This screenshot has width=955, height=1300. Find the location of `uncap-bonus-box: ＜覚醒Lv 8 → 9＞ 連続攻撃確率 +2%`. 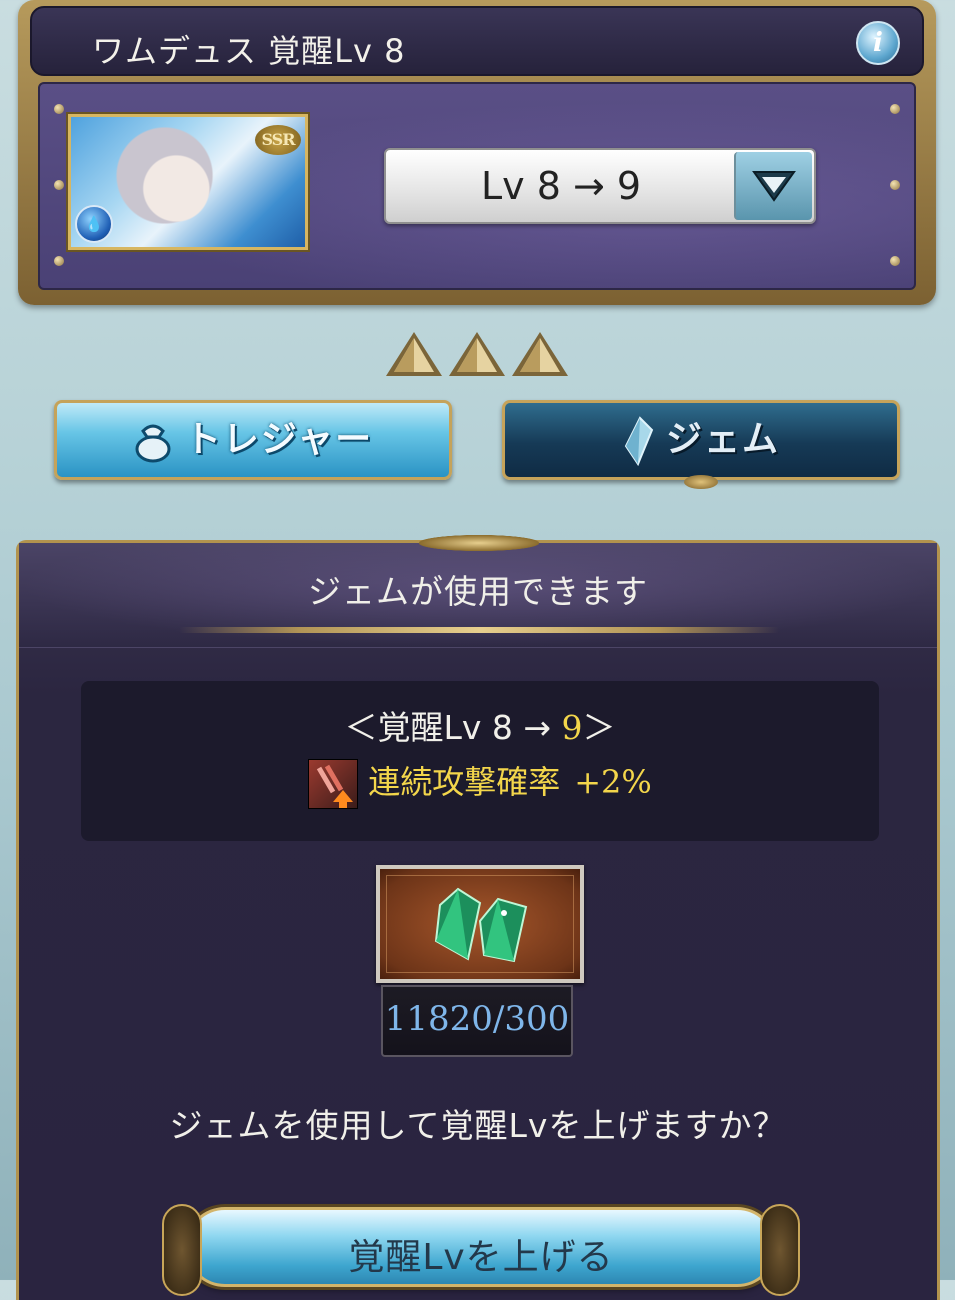

uncap-bonus-box: ＜覚醒Lv 8 → 9＞ 連続攻撃確率 +2% is located at coordinates (480, 761).